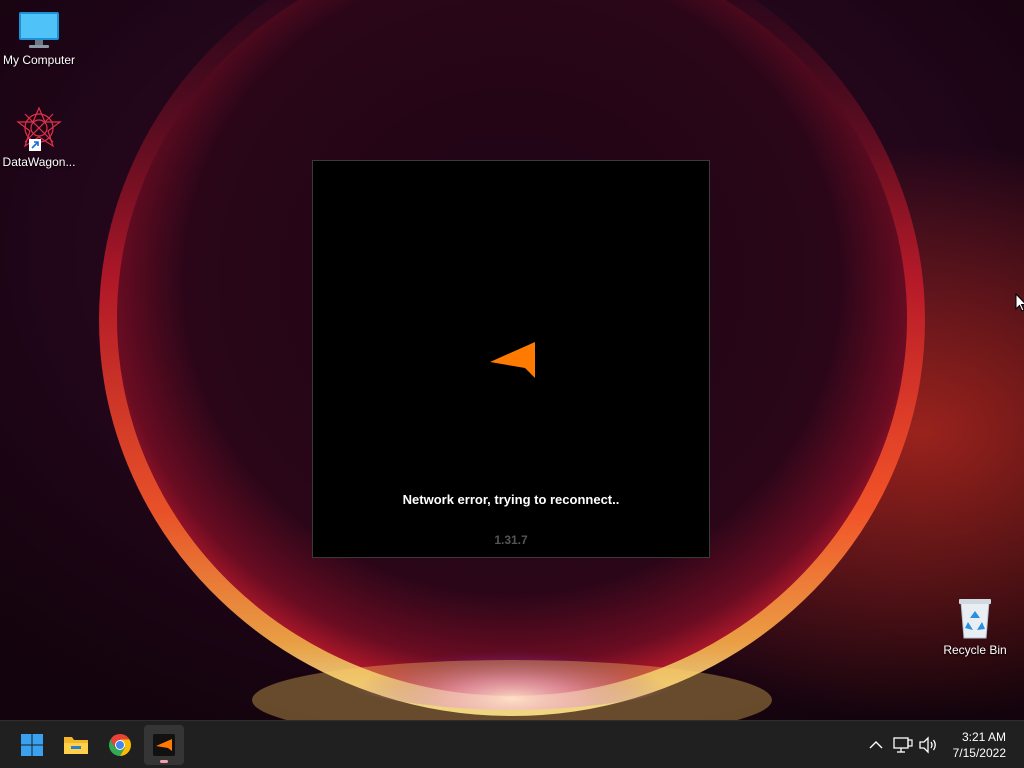 This screenshot has height=768, width=1024. I want to click on monitor-icon, so click(39, 30).